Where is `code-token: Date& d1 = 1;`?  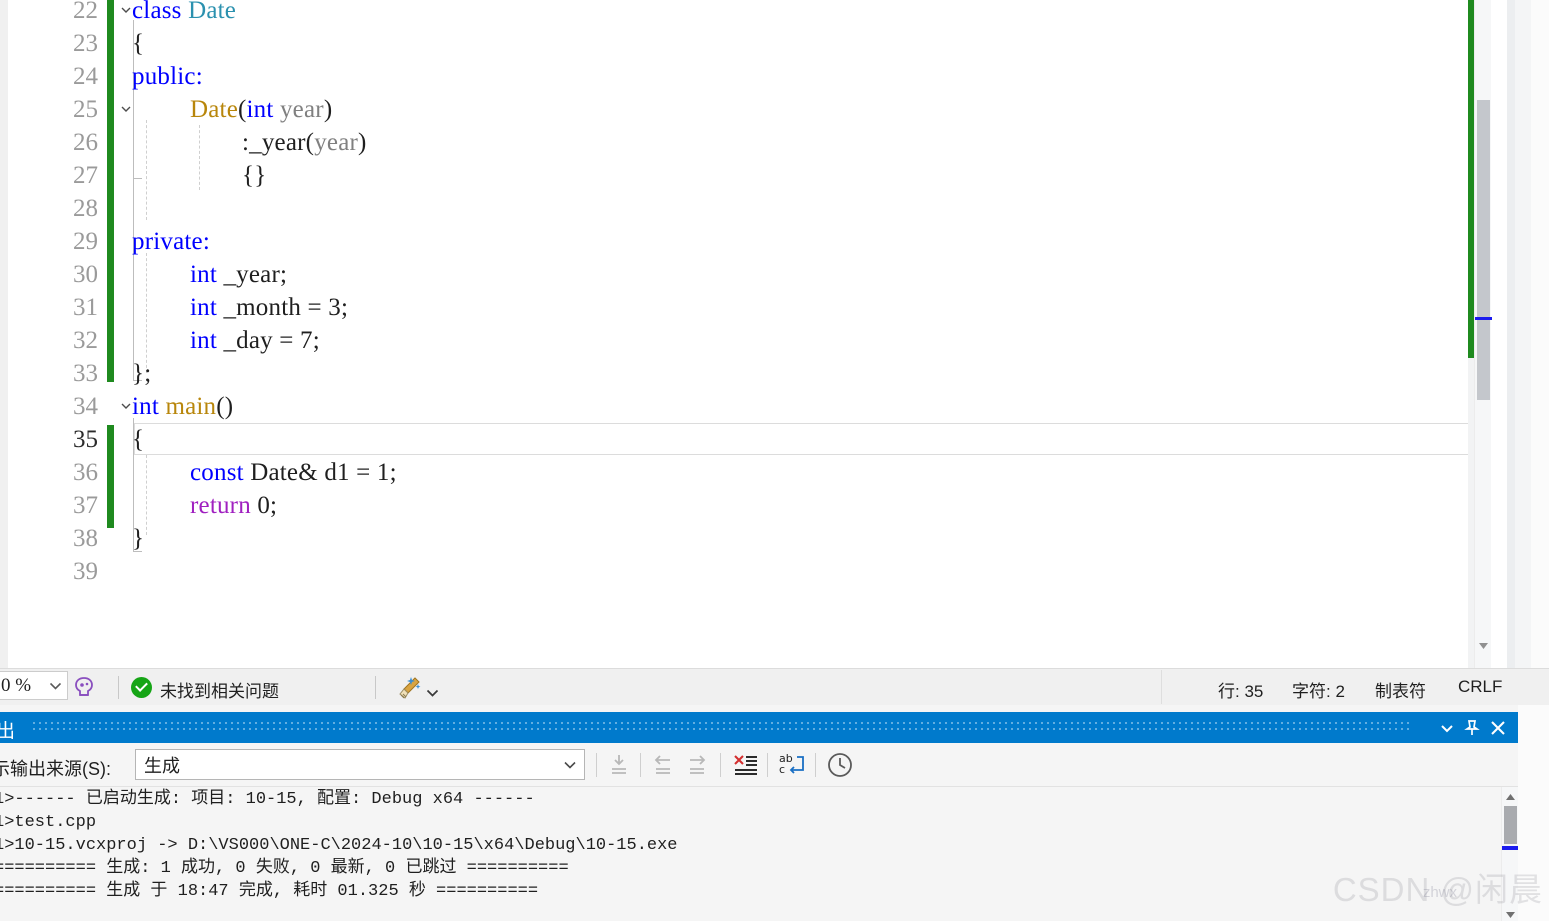 code-token: Date& d1 = 1; is located at coordinates (320, 472).